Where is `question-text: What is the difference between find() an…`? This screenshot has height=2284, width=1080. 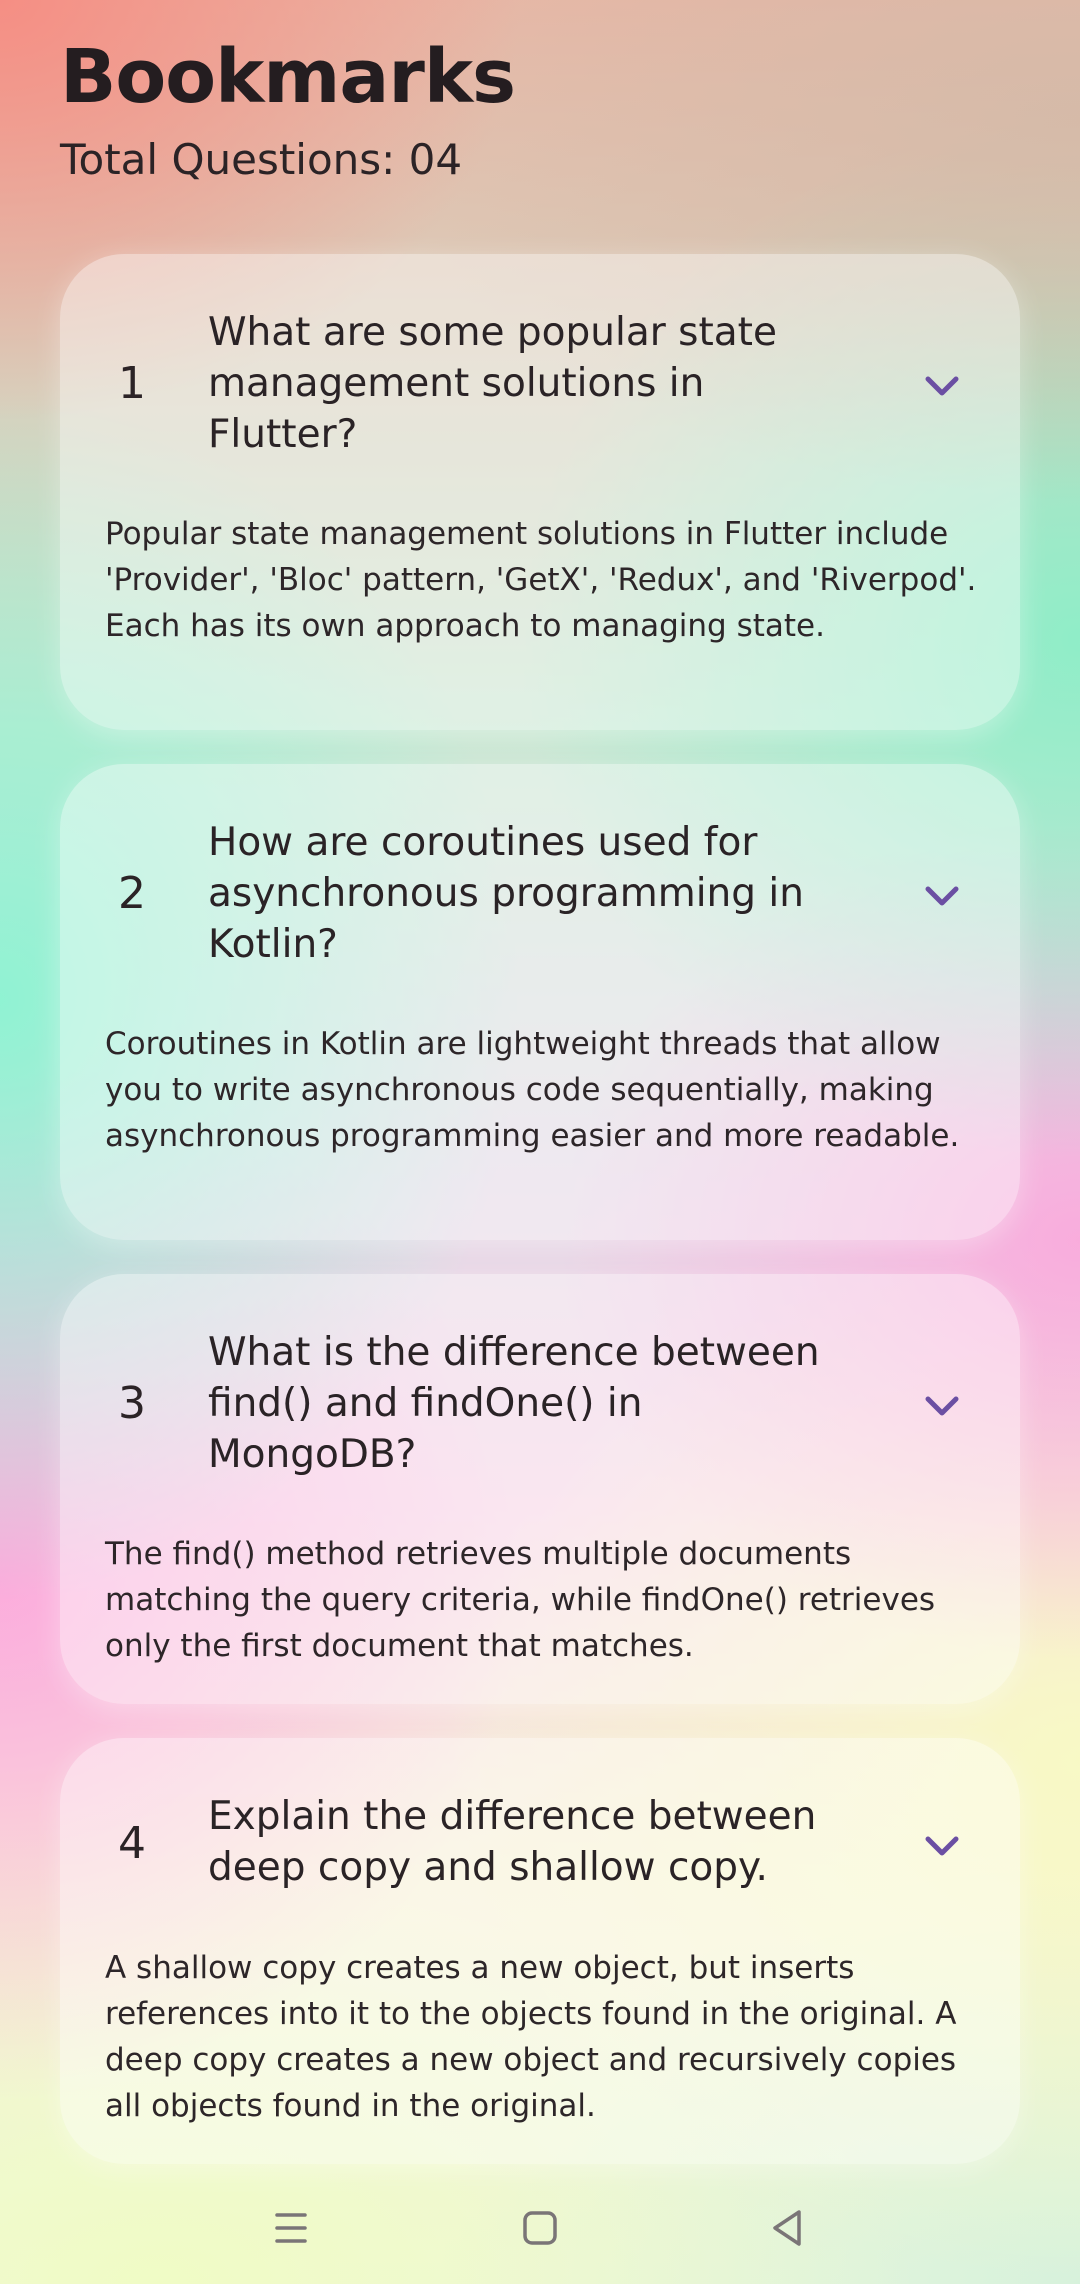 question-text: What is the difference between find() an… is located at coordinates (514, 1403).